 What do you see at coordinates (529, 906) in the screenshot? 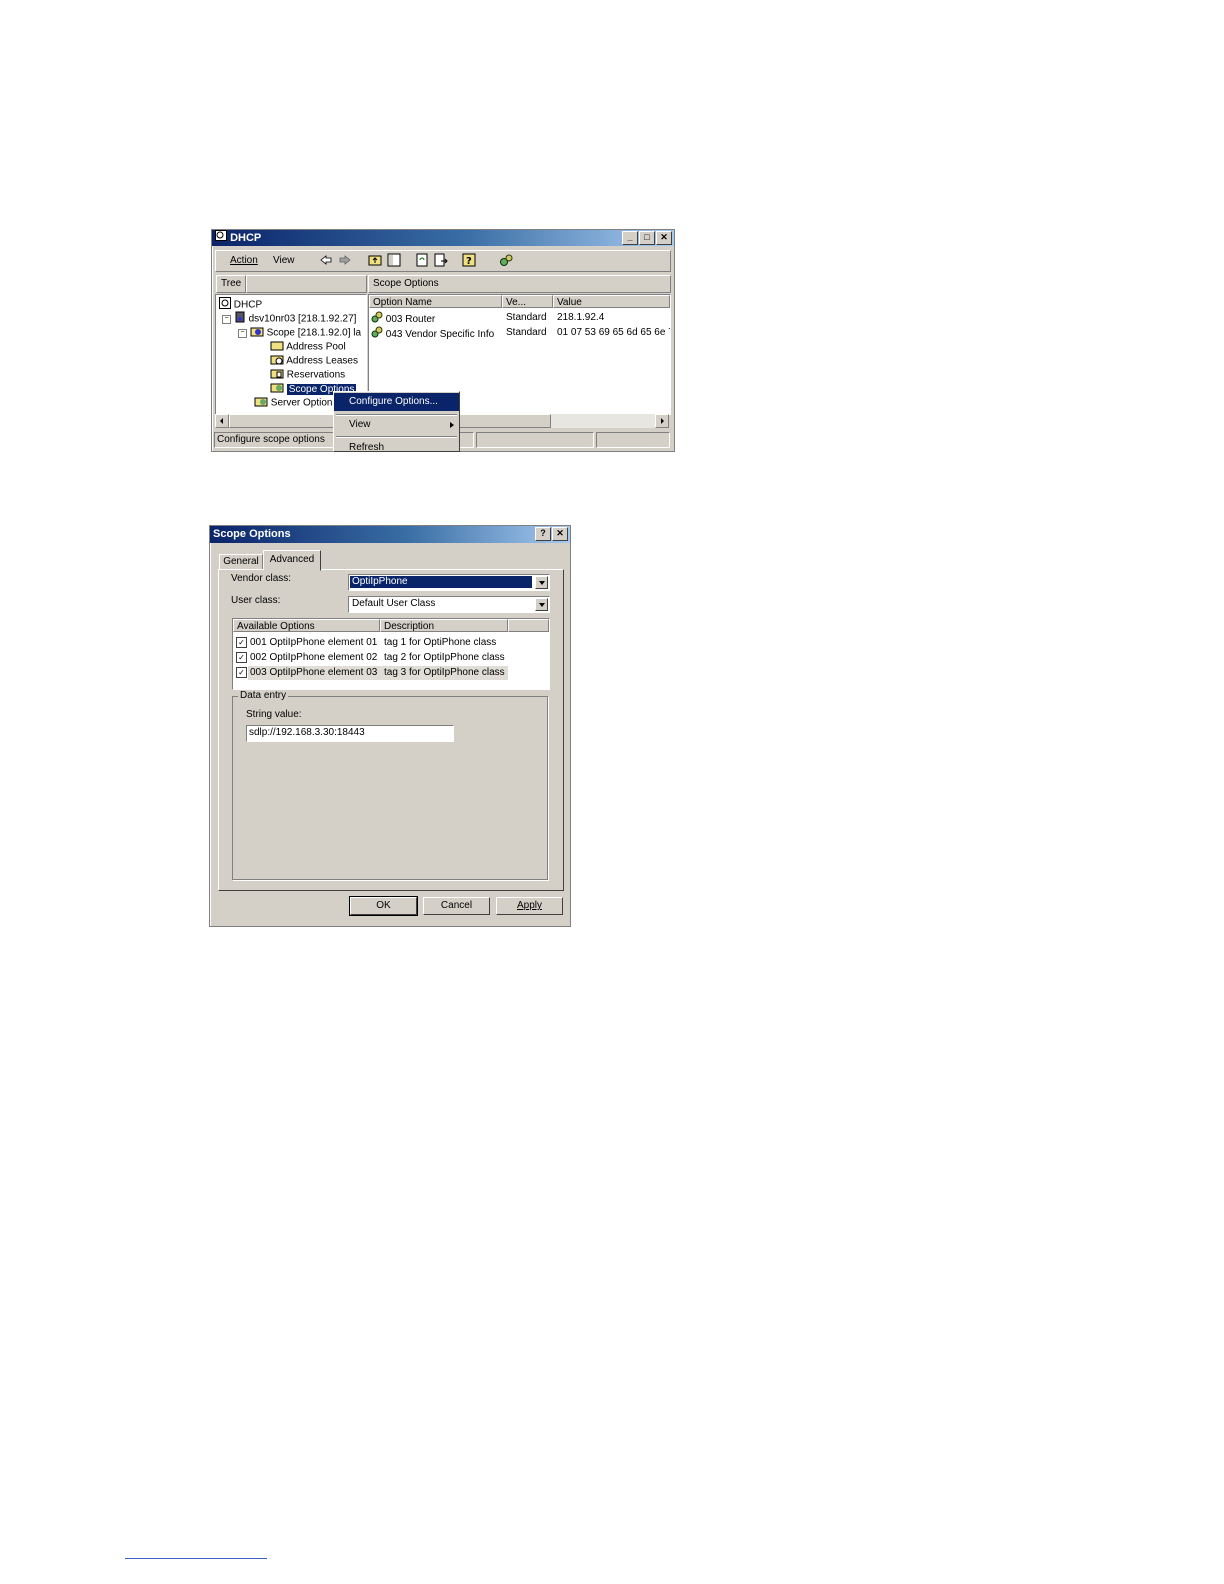
I see `apply-button: Apply` at bounding box center [529, 906].